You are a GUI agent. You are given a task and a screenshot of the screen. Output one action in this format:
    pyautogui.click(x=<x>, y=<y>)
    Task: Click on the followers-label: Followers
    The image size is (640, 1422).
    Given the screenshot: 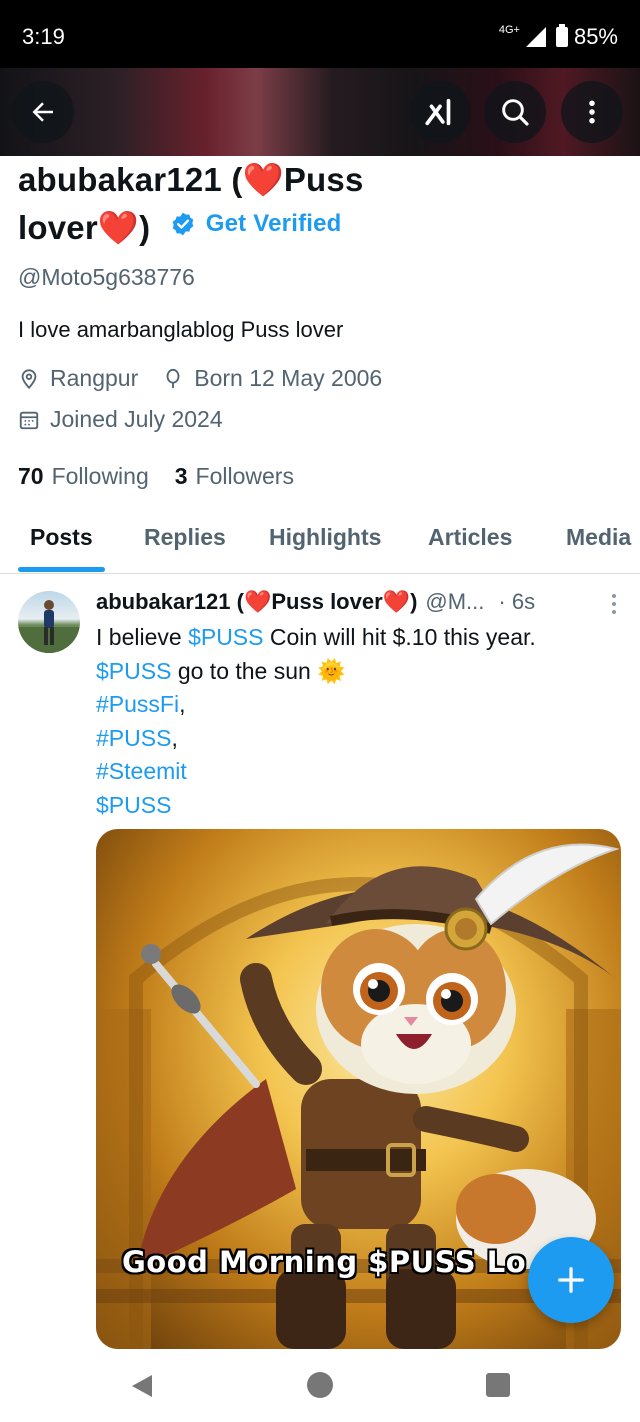 What is the action you would take?
    pyautogui.click(x=244, y=476)
    